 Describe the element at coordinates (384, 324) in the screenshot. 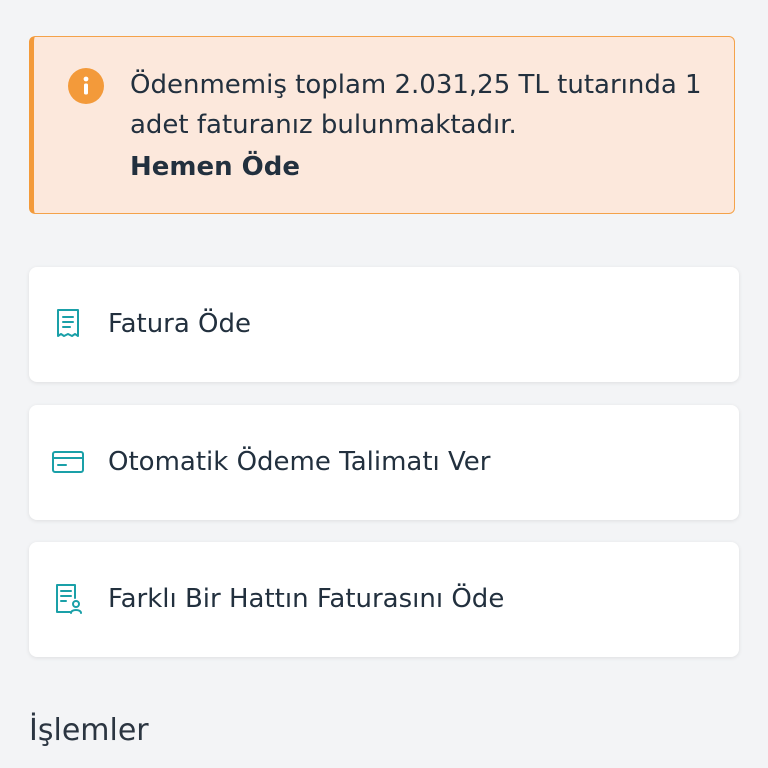

I see `pay-bill-button: Fatura Öde` at that location.